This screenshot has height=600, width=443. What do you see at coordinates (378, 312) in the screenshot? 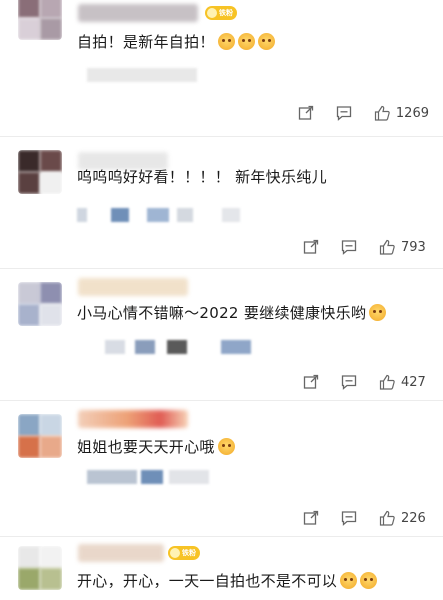
I see `smile-emoji` at bounding box center [378, 312].